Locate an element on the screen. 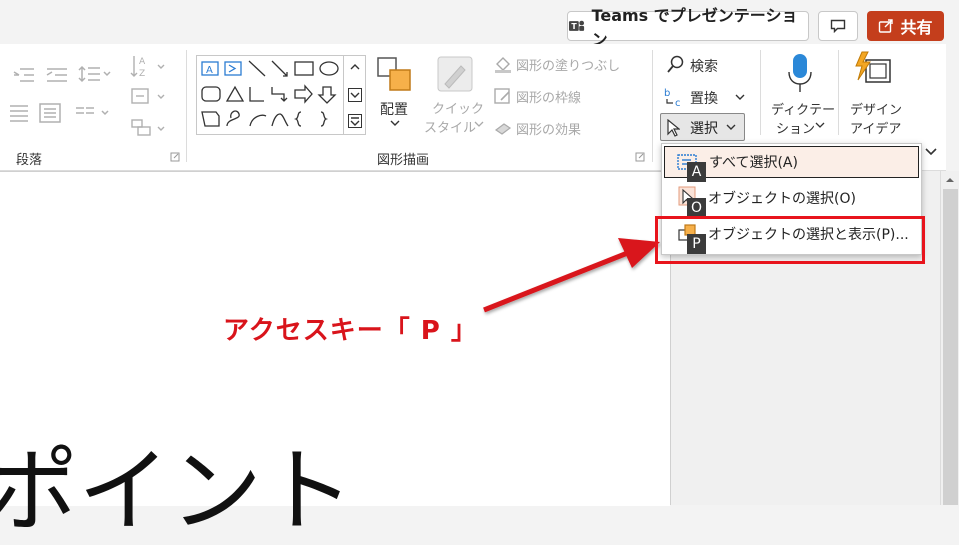  keytip-a: A is located at coordinates (696, 172).